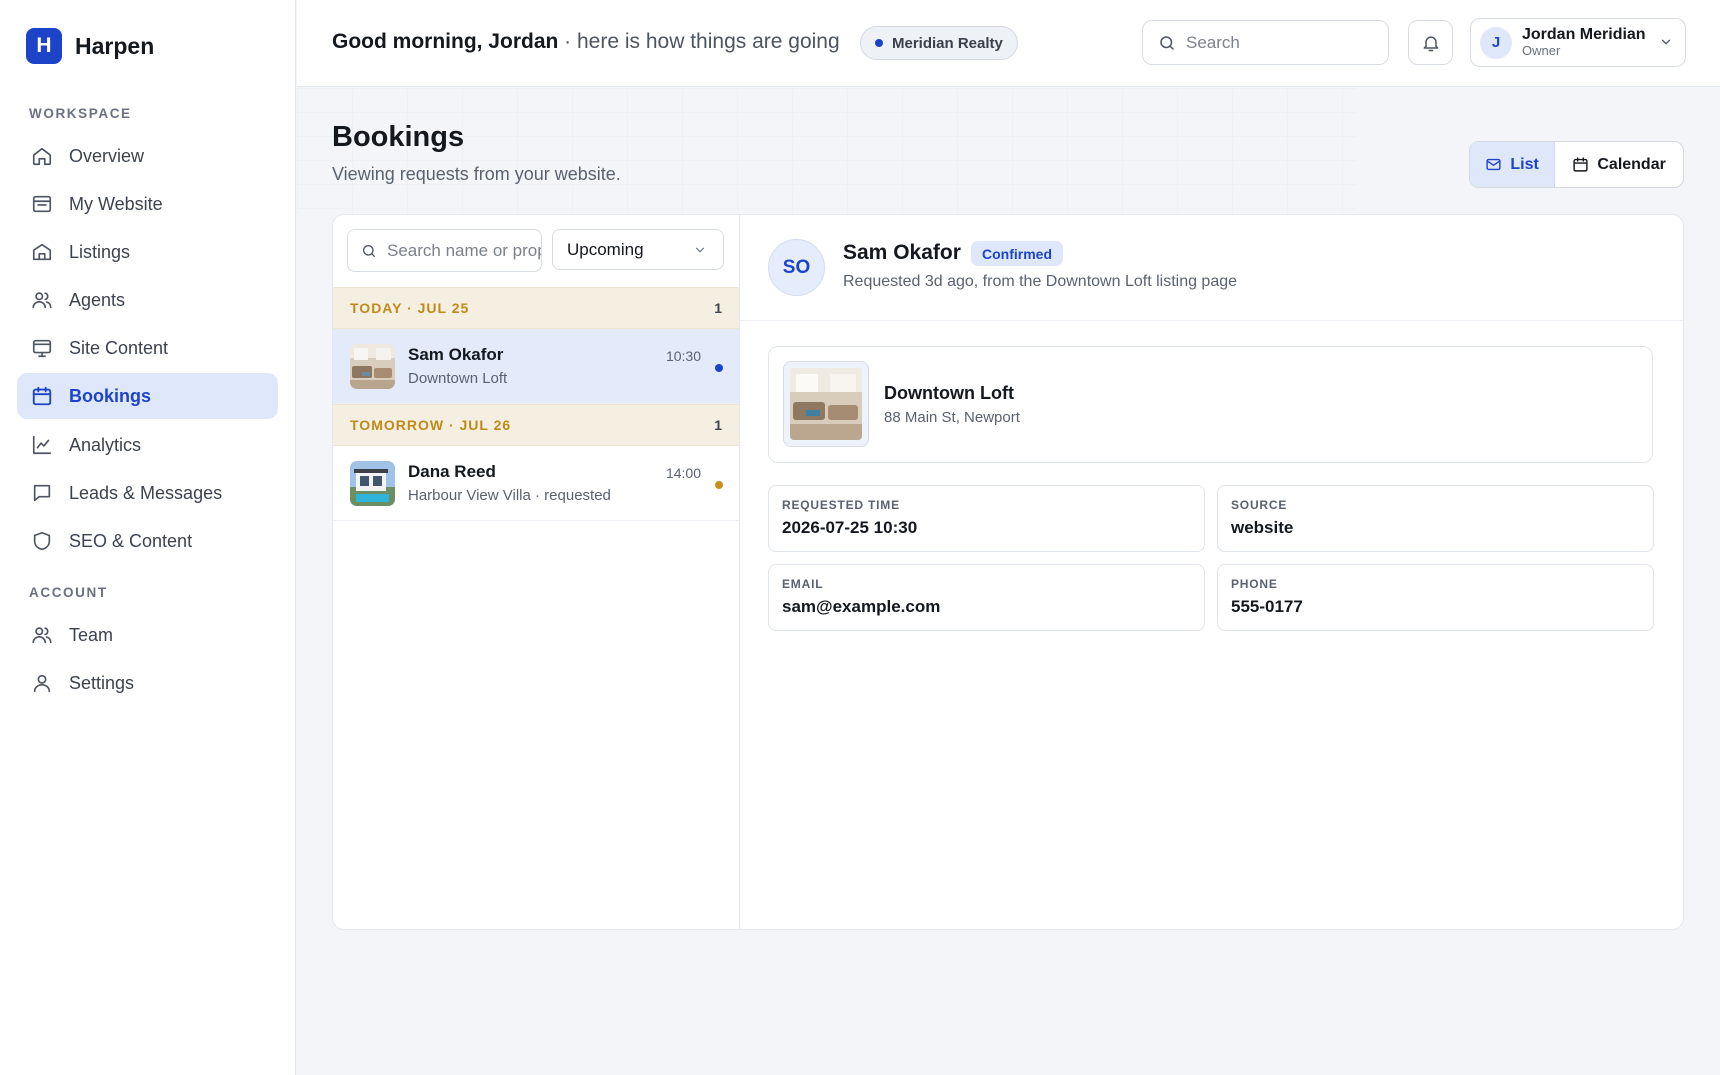 The width and height of the screenshot is (1720, 1075). Describe the element at coordinates (986, 597) in the screenshot. I see `email-field: EMAIL sam@example.com` at that location.